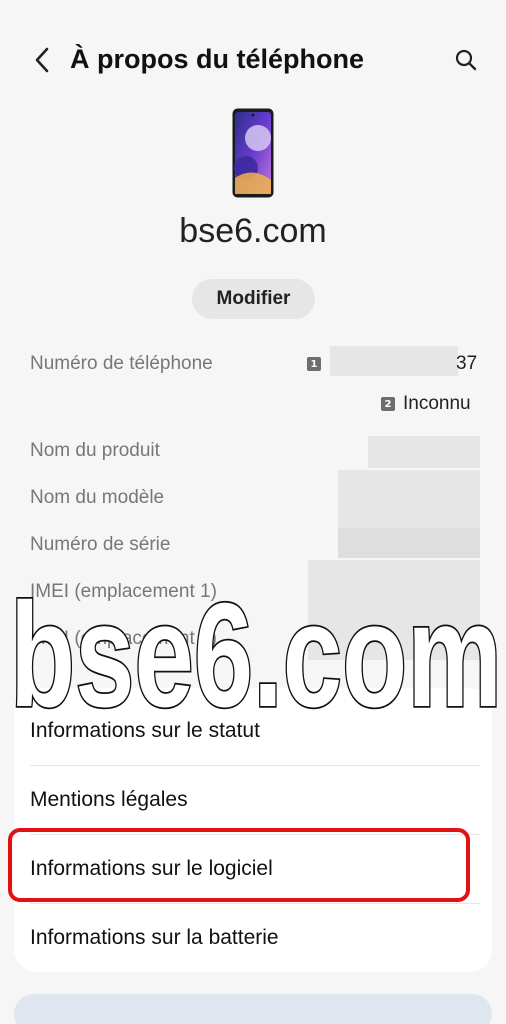 Image resolution: width=506 pixels, height=1024 pixels. What do you see at coordinates (467, 363) in the screenshot?
I see `phone-number-suffix: 37` at bounding box center [467, 363].